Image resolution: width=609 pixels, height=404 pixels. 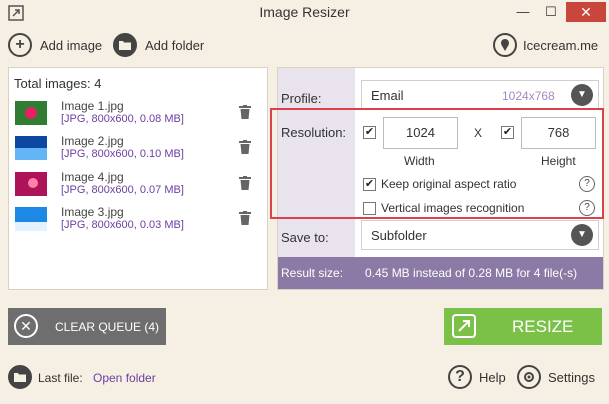 What do you see at coordinates (543, 326) in the screenshot?
I see `resize-label: RESIZE` at bounding box center [543, 326].